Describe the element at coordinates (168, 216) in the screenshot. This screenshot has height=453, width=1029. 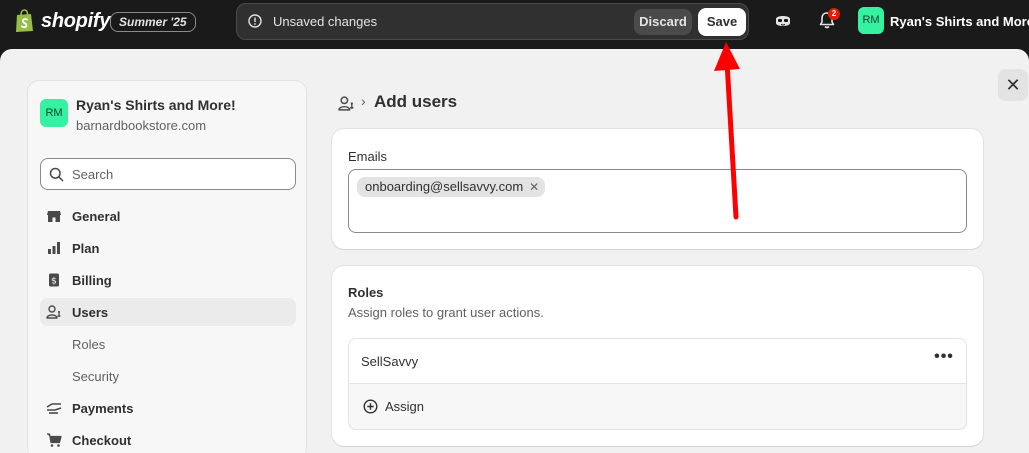
I see `sidebar-item-general: General` at that location.